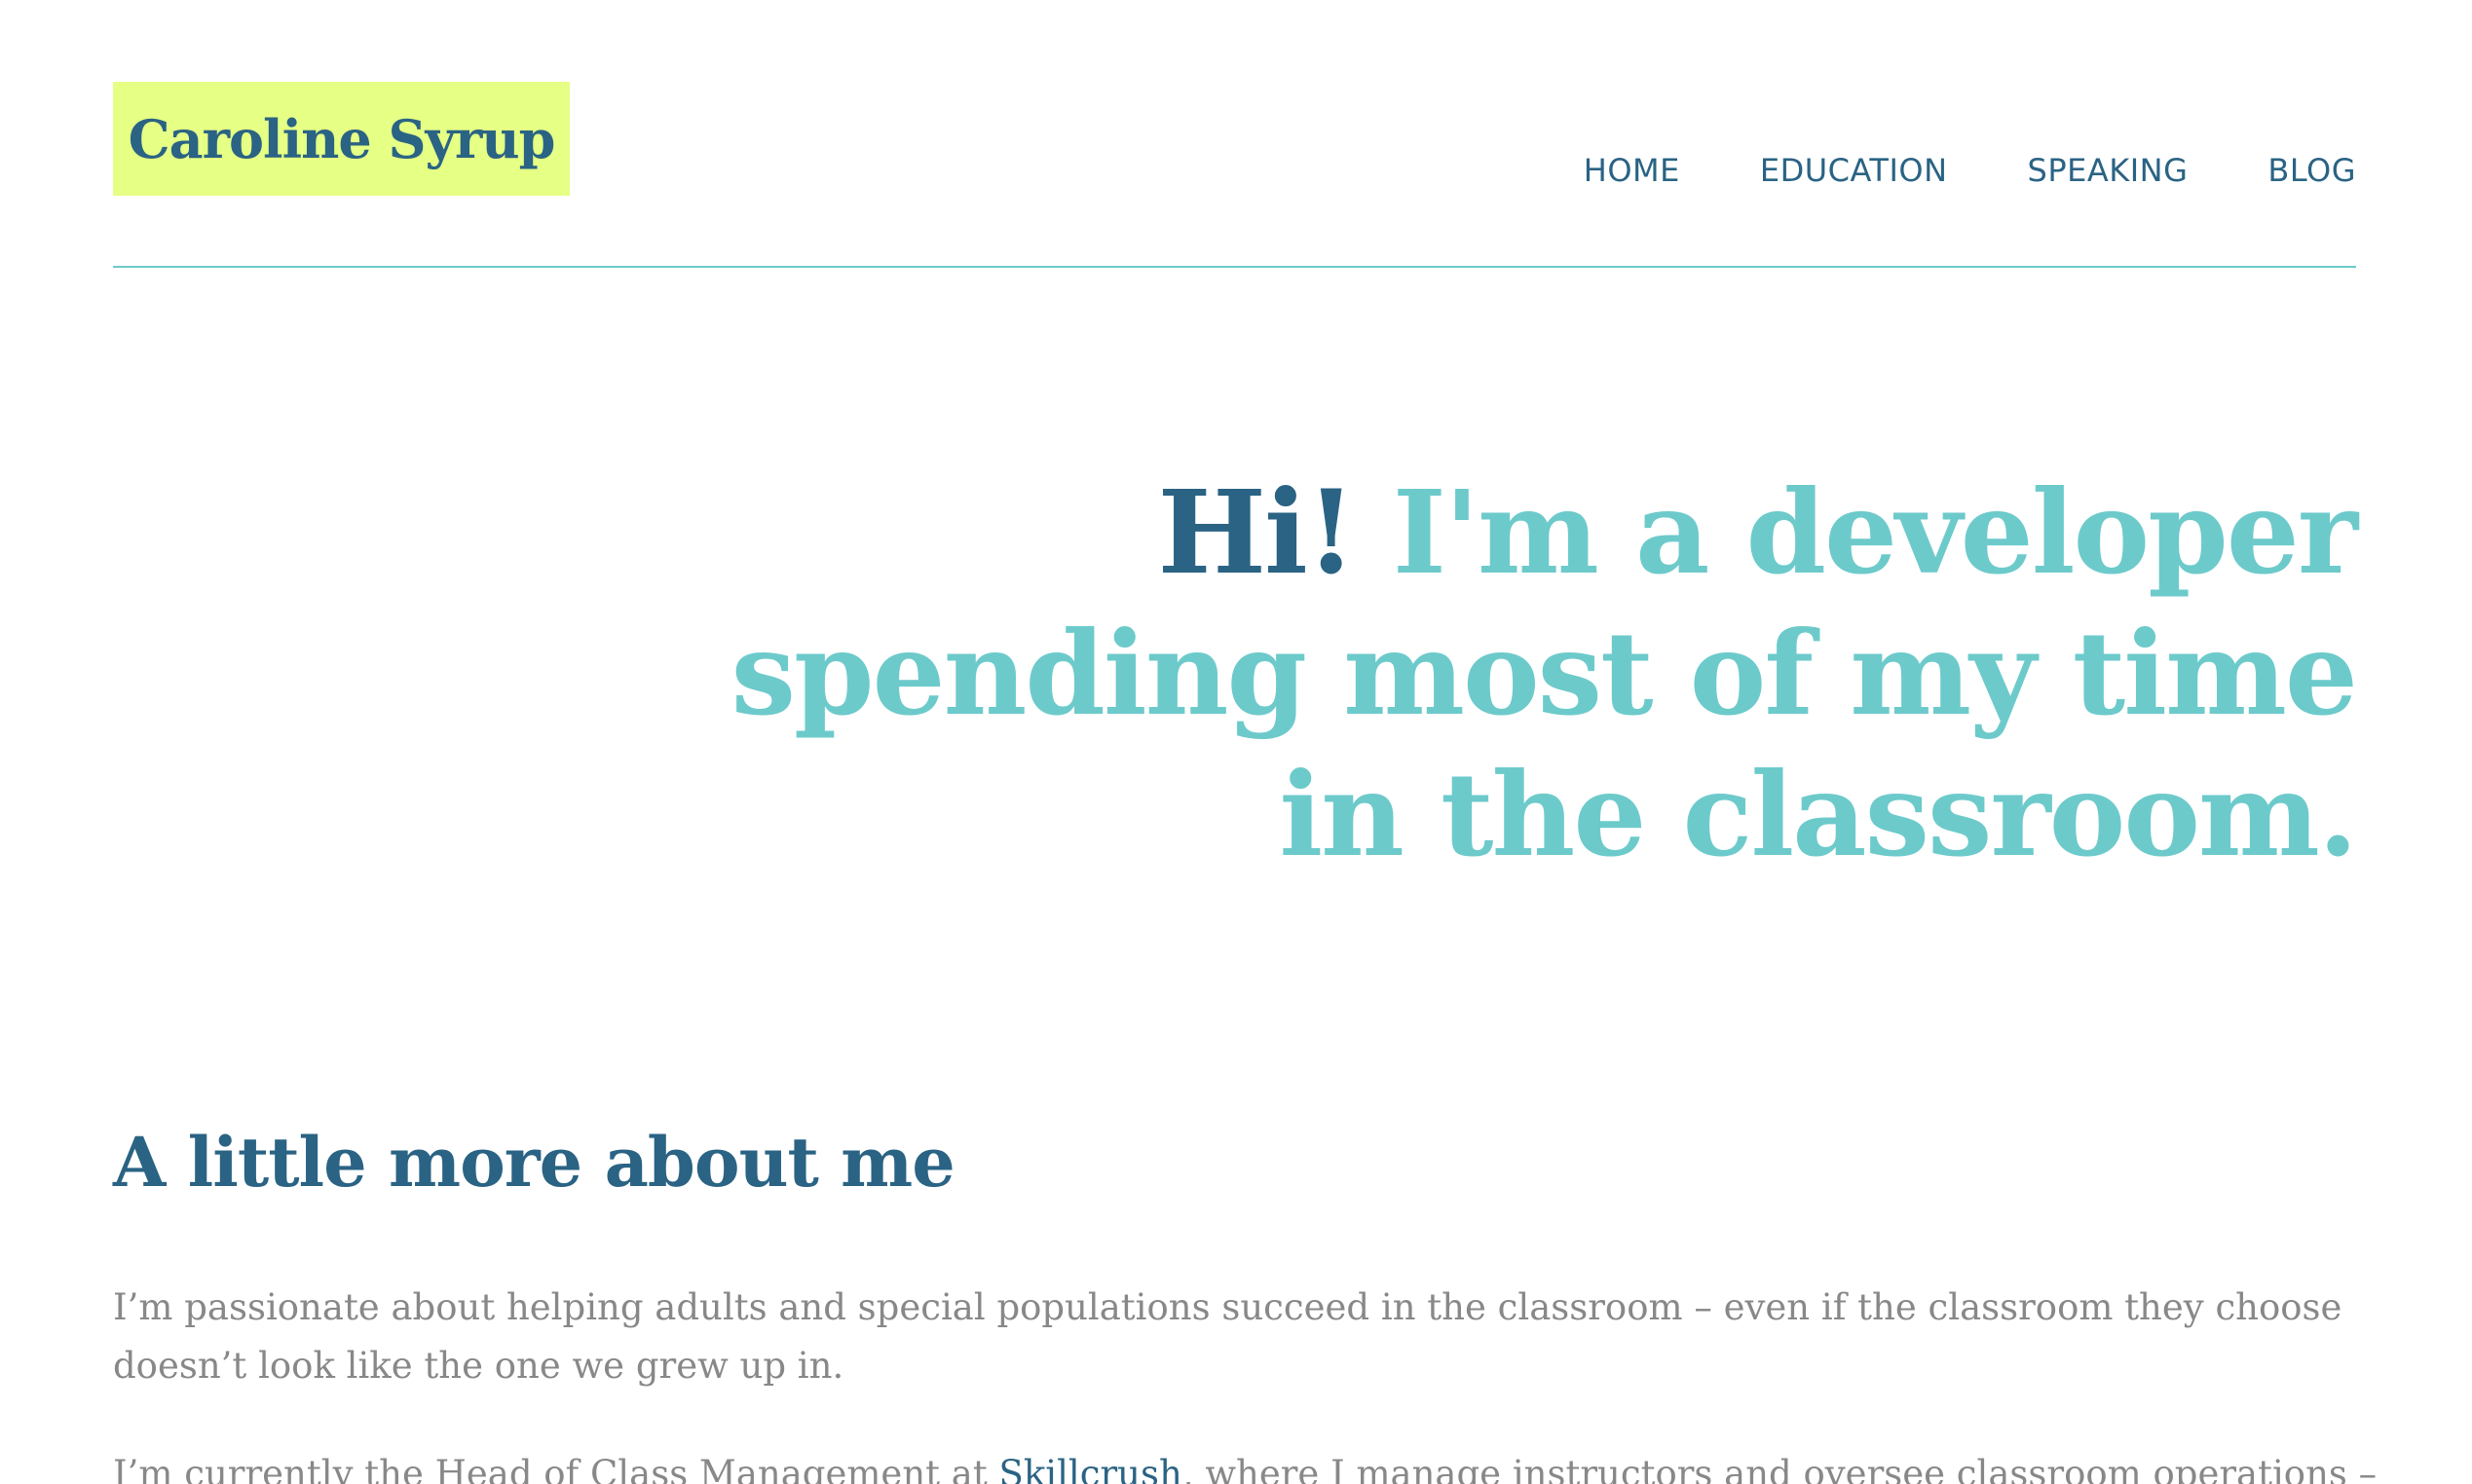 The image size is (2472, 1484). What do you see at coordinates (1854, 170) in the screenshot?
I see `nav-item-education: EDUCATION` at bounding box center [1854, 170].